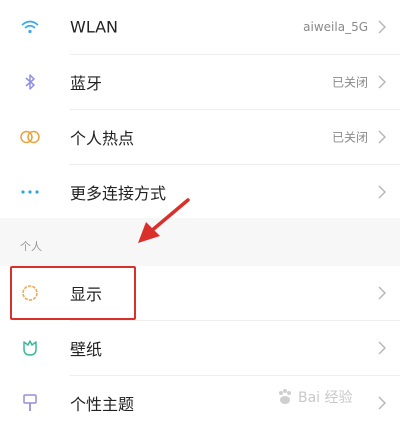 The height and width of the screenshot is (430, 400). Describe the element at coordinates (285, 396) in the screenshot. I see `paw-logo-icon` at that location.